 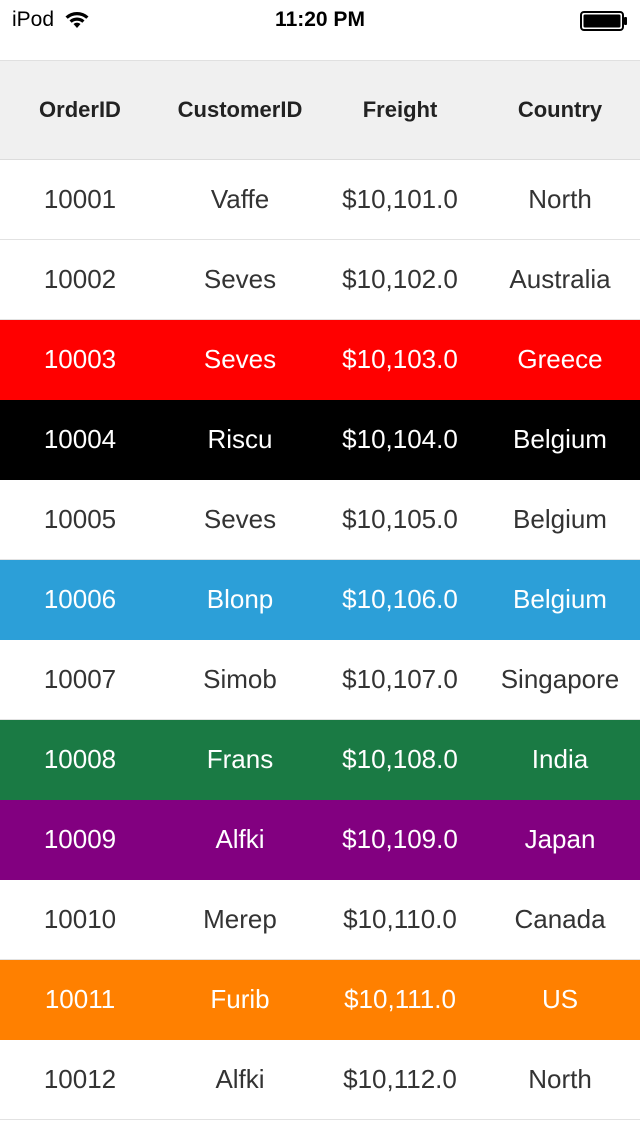 I want to click on freight-cell: $10,101.0, so click(x=400, y=199).